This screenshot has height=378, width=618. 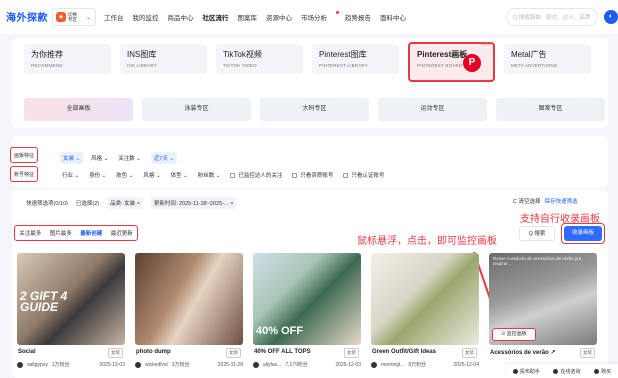 What do you see at coordinates (76, 233) in the screenshot?
I see `sort-tabs: 关注最多 图片最多 最新创建 最近更新` at bounding box center [76, 233].